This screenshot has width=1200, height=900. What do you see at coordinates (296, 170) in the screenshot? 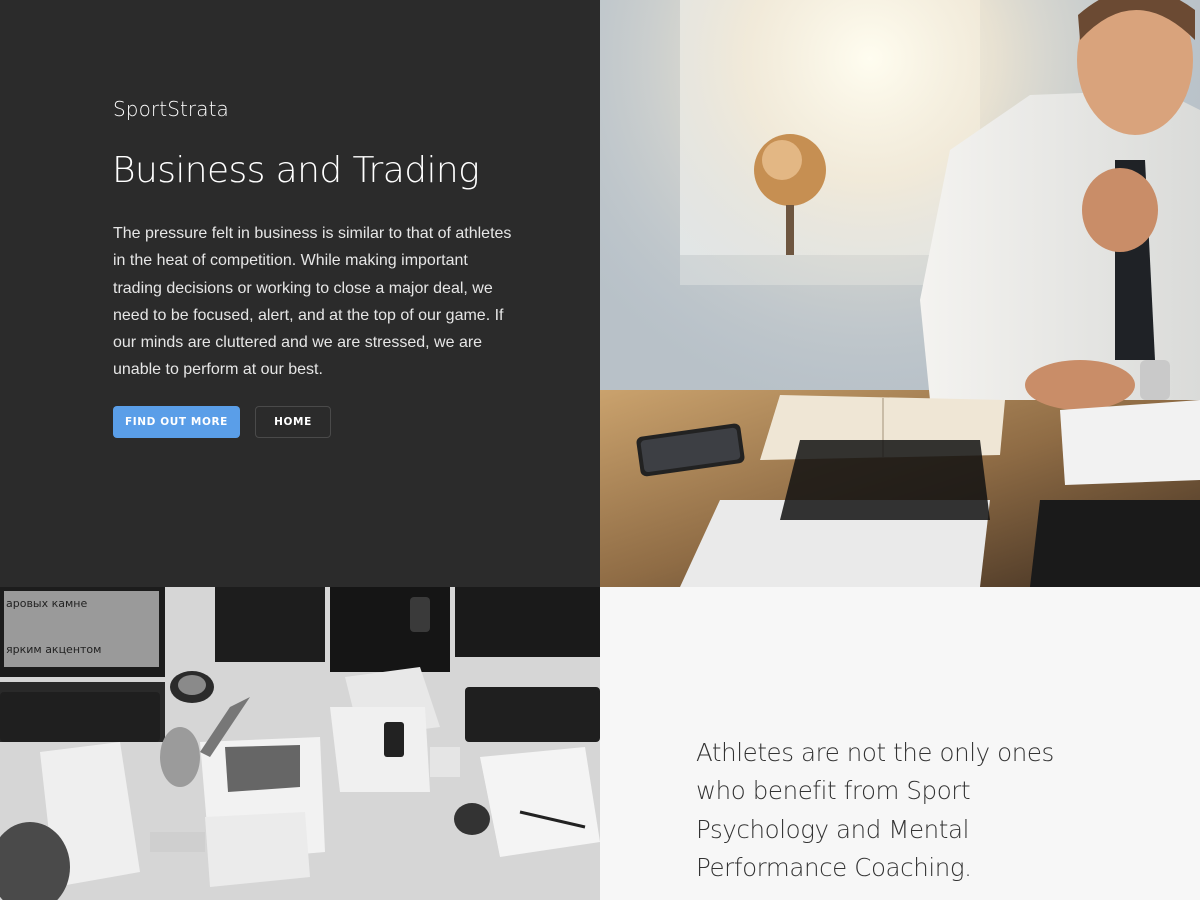
I see `page-title: Business and Trading` at bounding box center [296, 170].